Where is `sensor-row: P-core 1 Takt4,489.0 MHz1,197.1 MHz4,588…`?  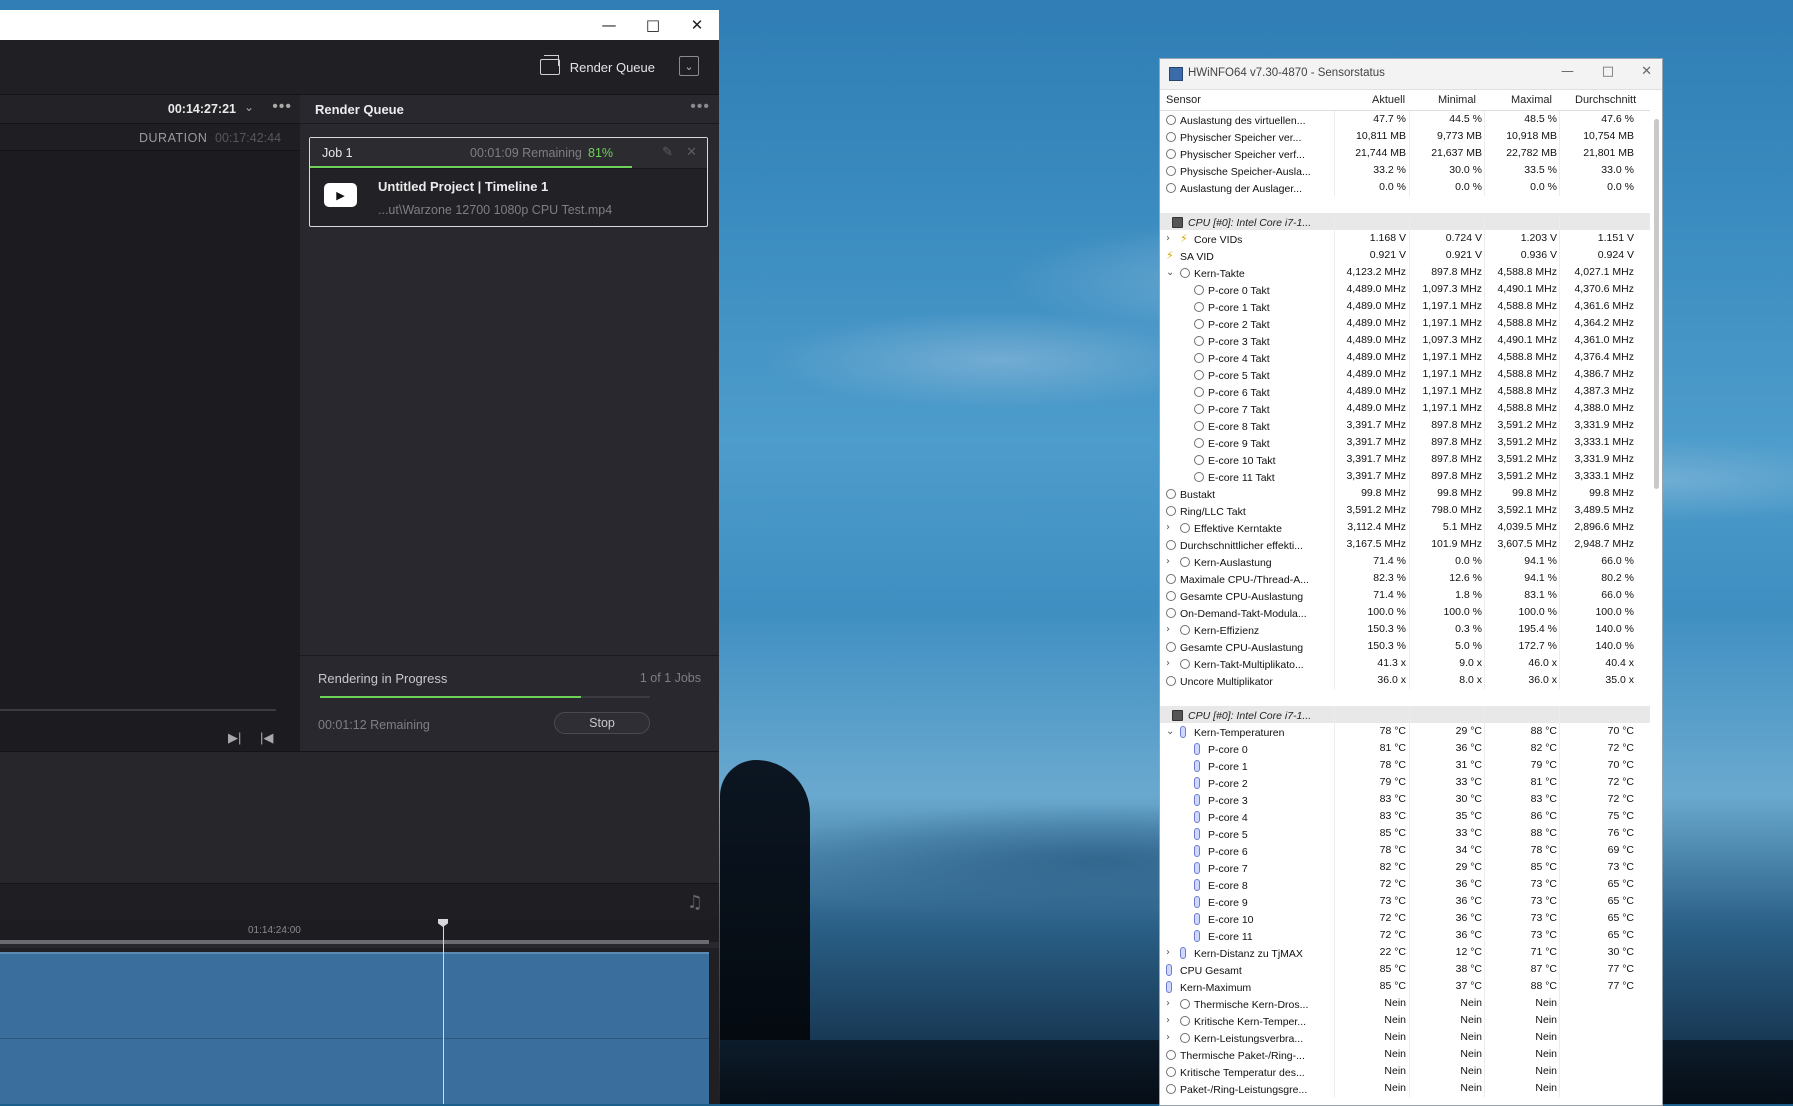
sensor-row: P-core 1 Takt4,489.0 MHz1,197.1 MHz4,588… is located at coordinates (1405, 306).